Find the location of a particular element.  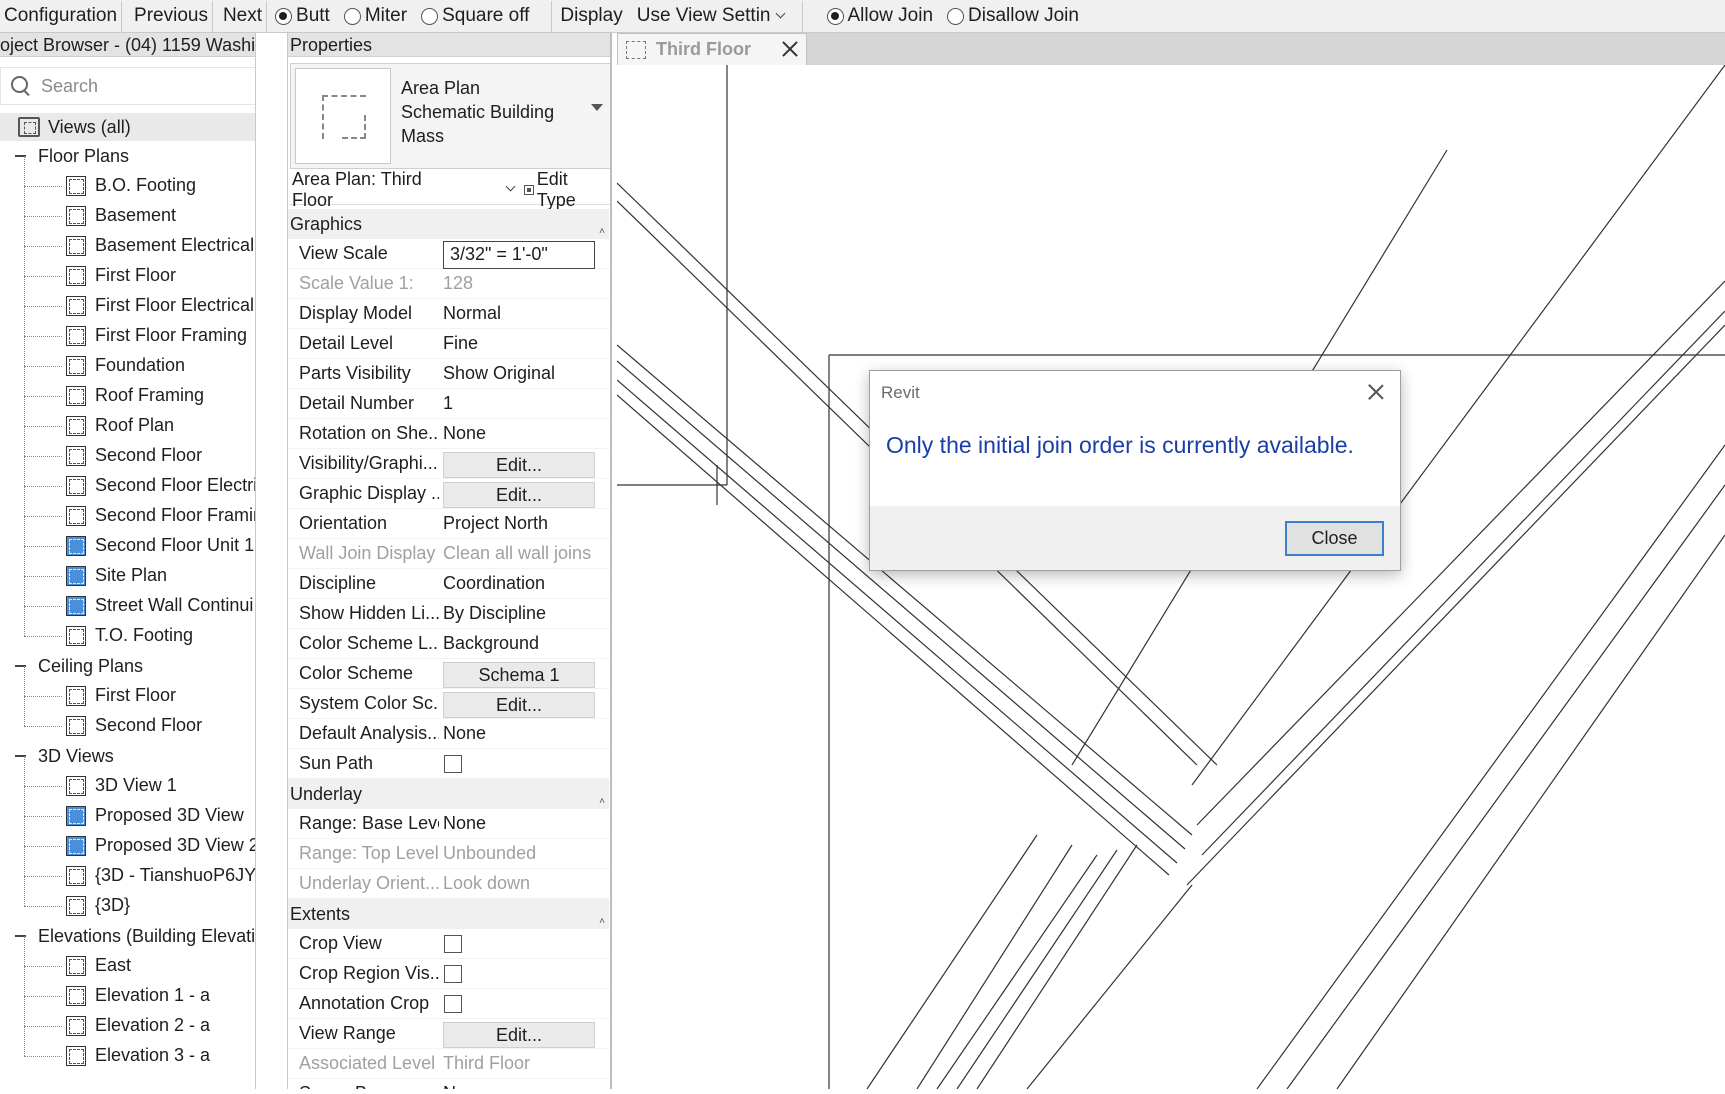

view-scale-input: 3/32" = 1'-0" is located at coordinates (519, 255).